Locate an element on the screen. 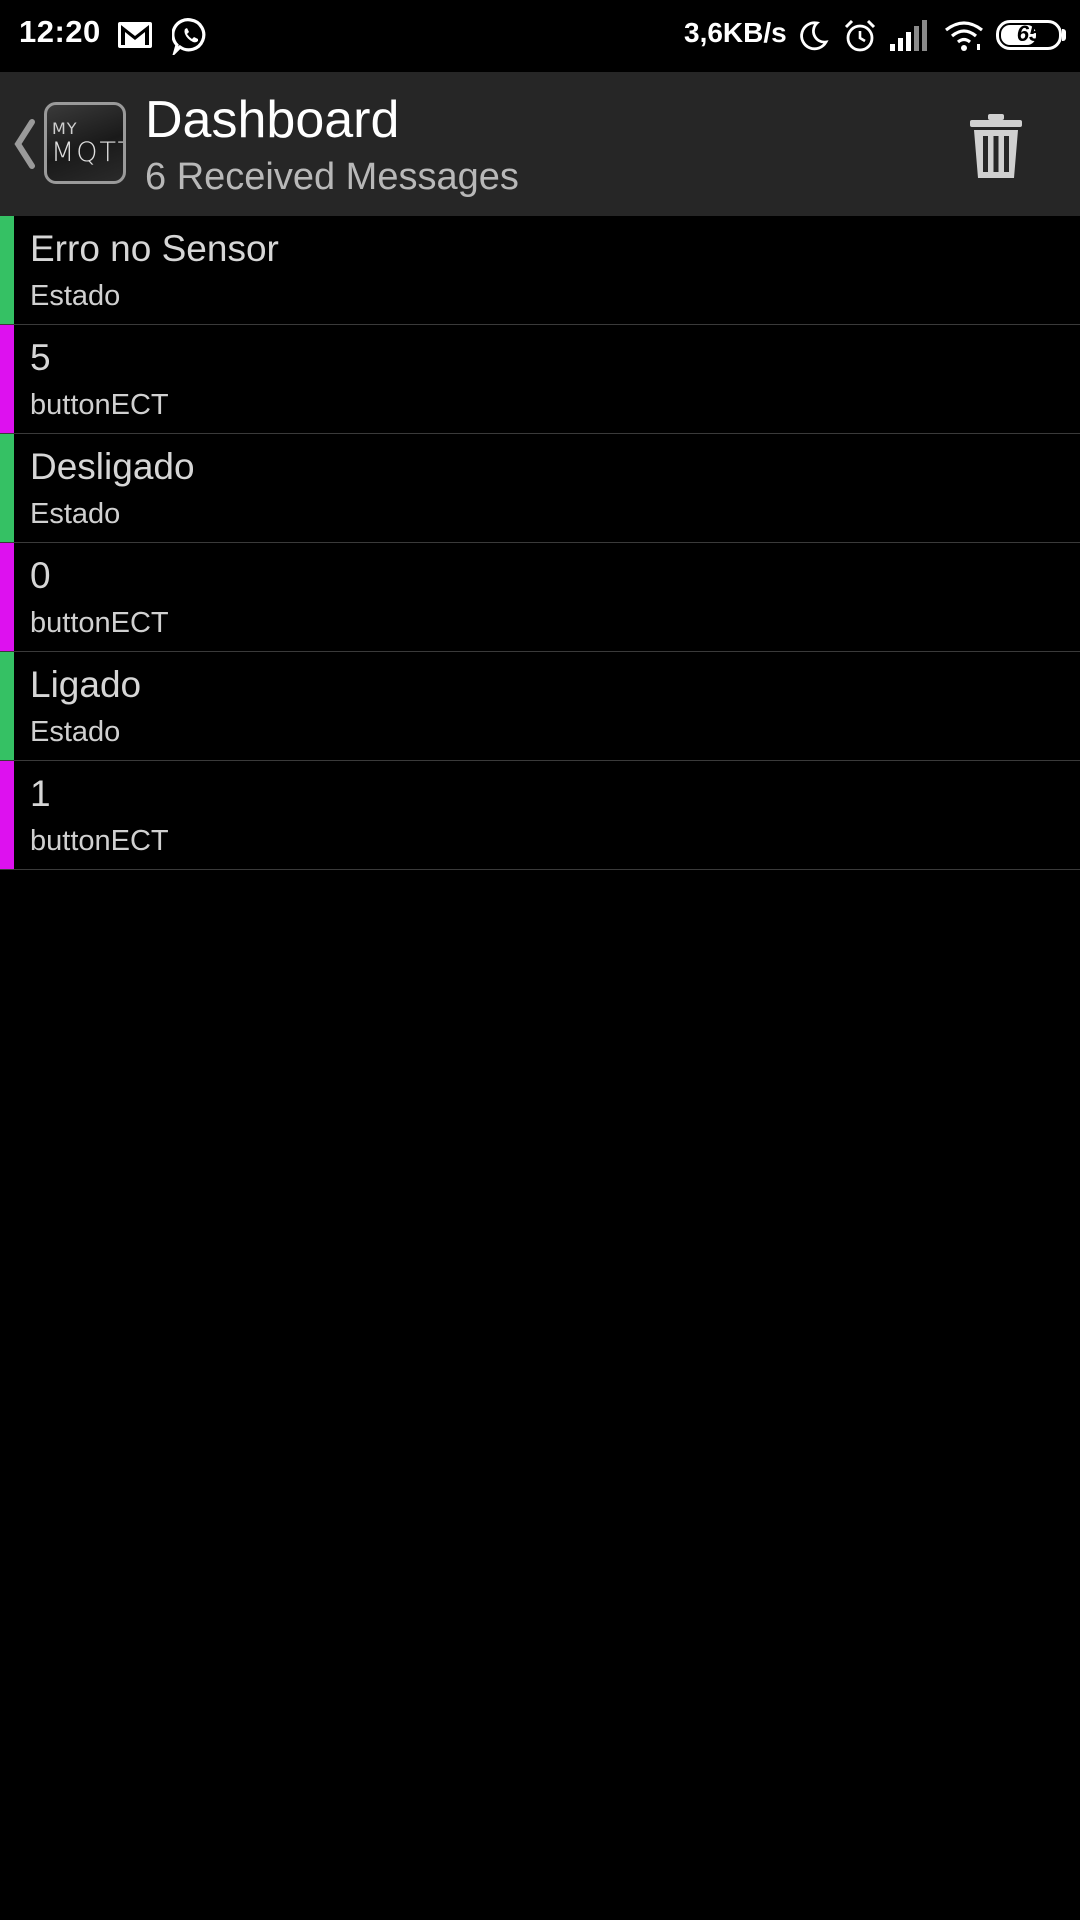  logo-text-my: MY is located at coordinates (65, 128).